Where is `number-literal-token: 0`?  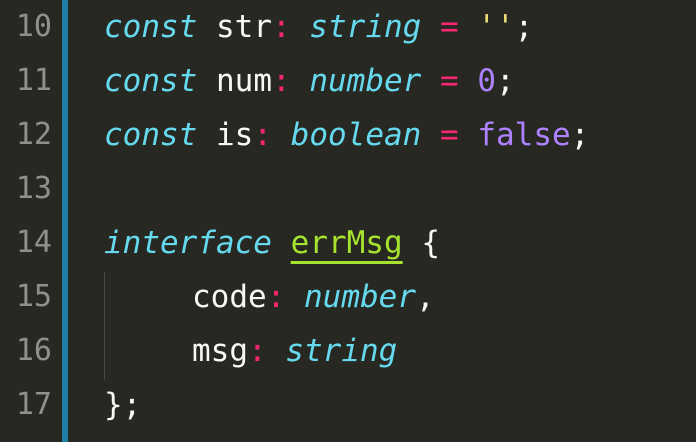 number-literal-token: 0 is located at coordinates (487, 81).